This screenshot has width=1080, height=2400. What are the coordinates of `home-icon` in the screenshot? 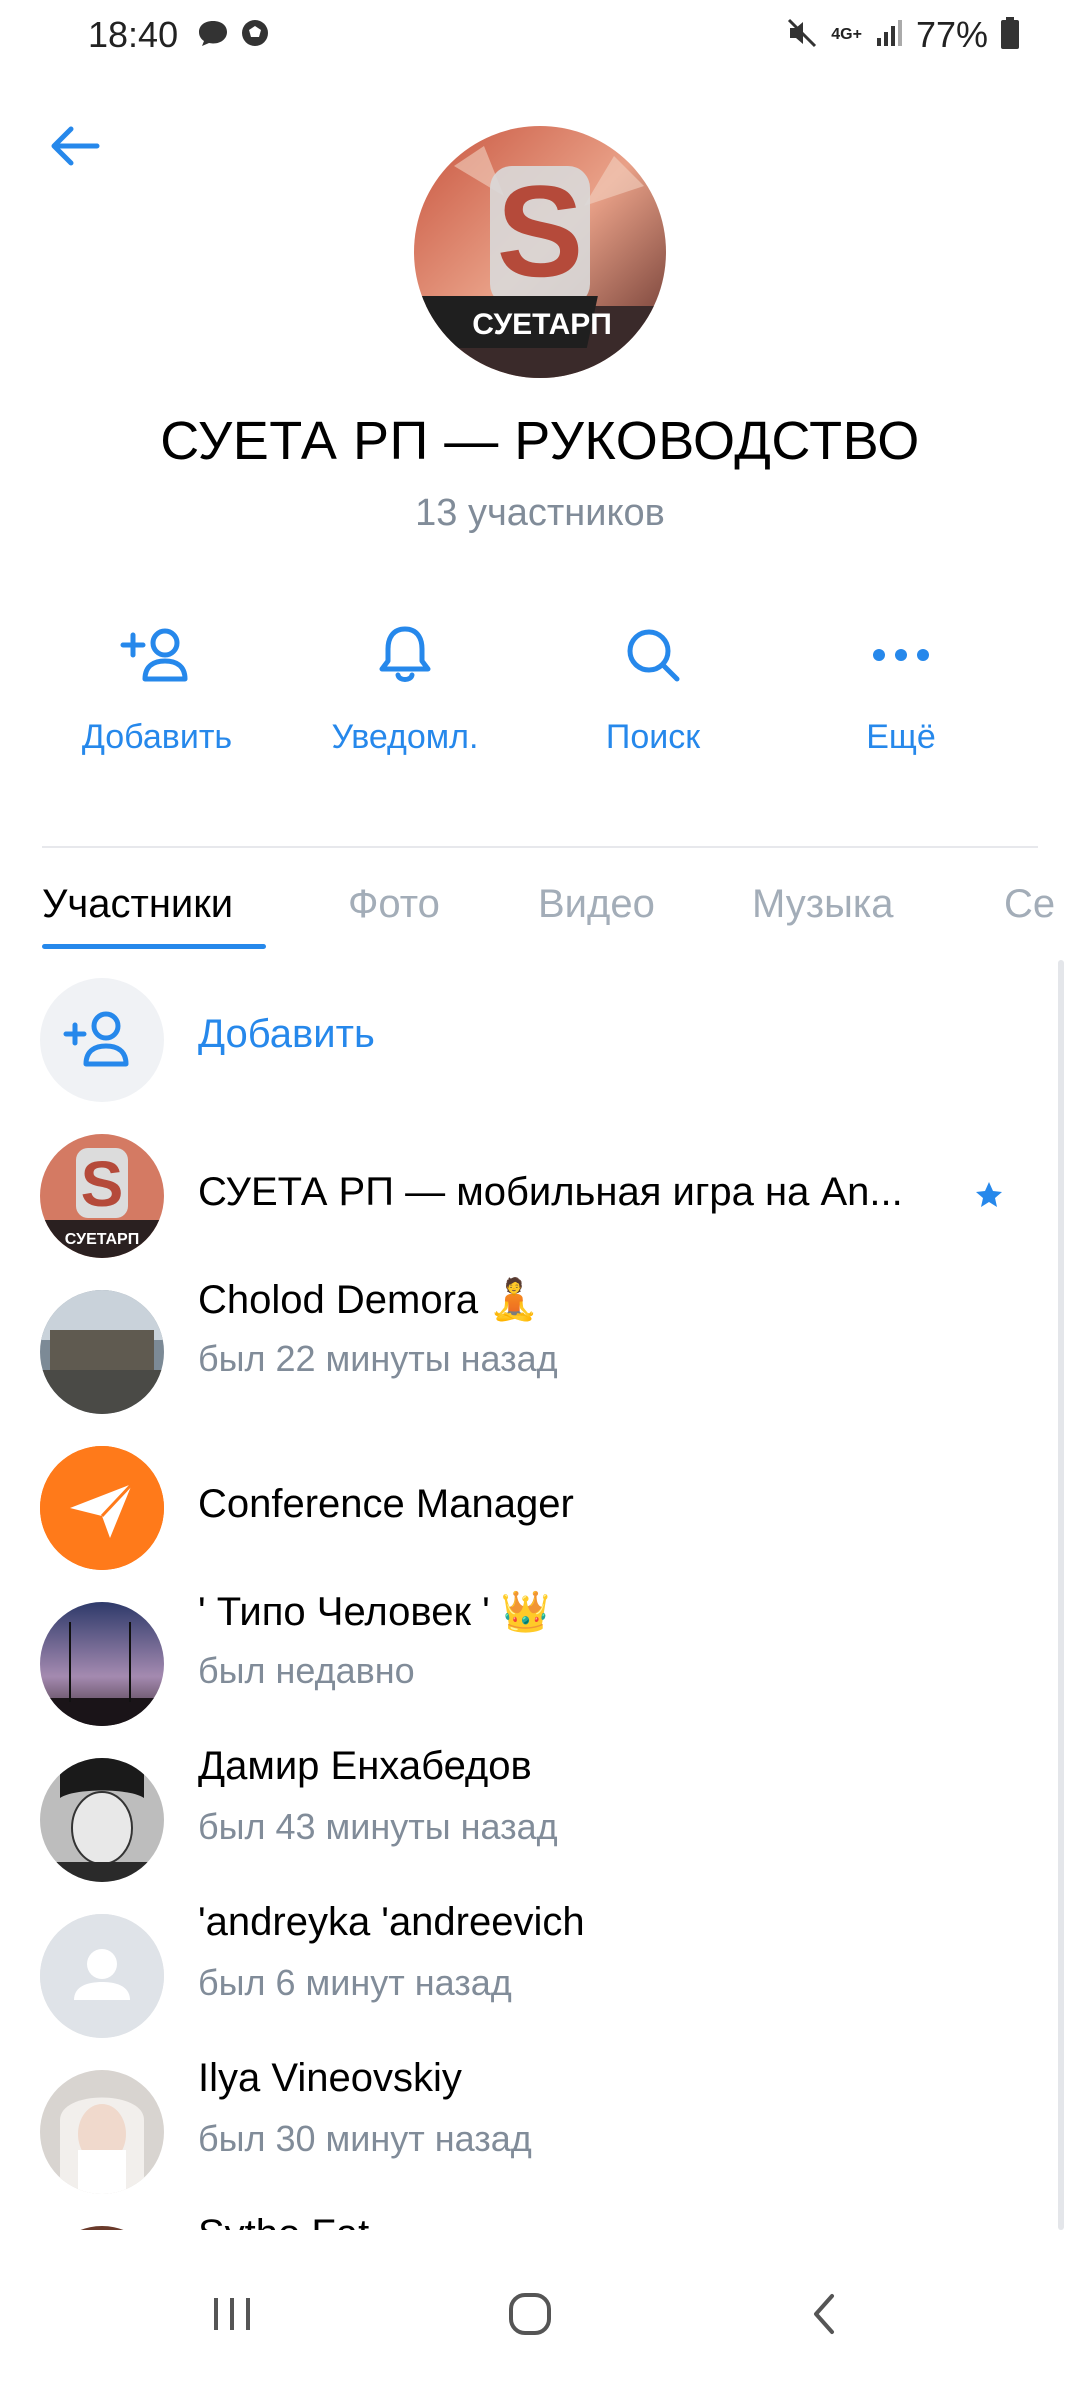 It's located at (530, 2316).